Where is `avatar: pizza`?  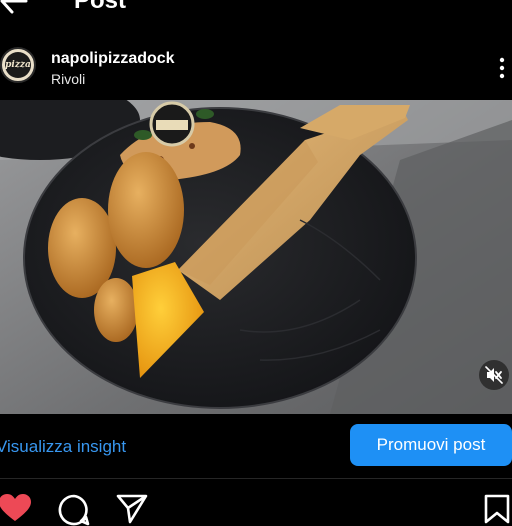
avatar: pizza is located at coordinates (18, 65).